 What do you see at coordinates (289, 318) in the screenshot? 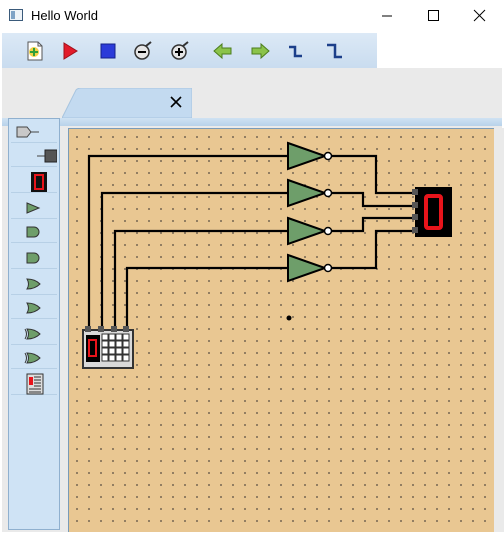
I see `stray-junction-dot` at bounding box center [289, 318].